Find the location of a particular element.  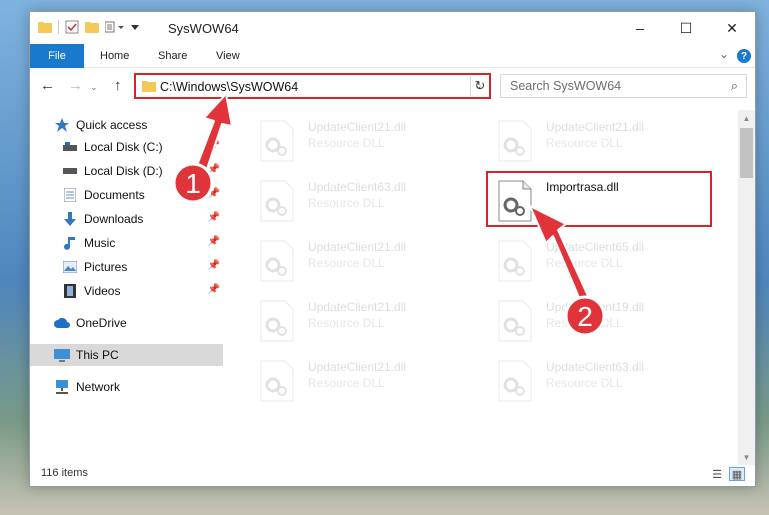

sidebar-item-pictures: Pictures 📌 is located at coordinates (126, 267).